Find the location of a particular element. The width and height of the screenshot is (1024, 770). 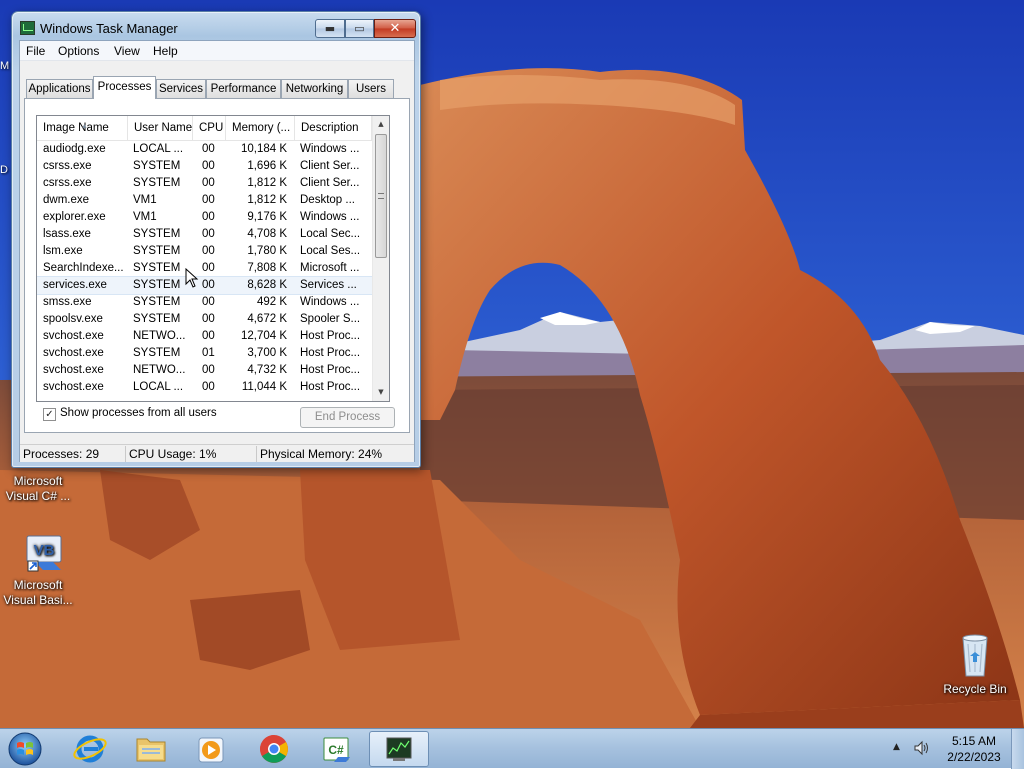

desktop-edge-label: D is located at coordinates (4, 170).